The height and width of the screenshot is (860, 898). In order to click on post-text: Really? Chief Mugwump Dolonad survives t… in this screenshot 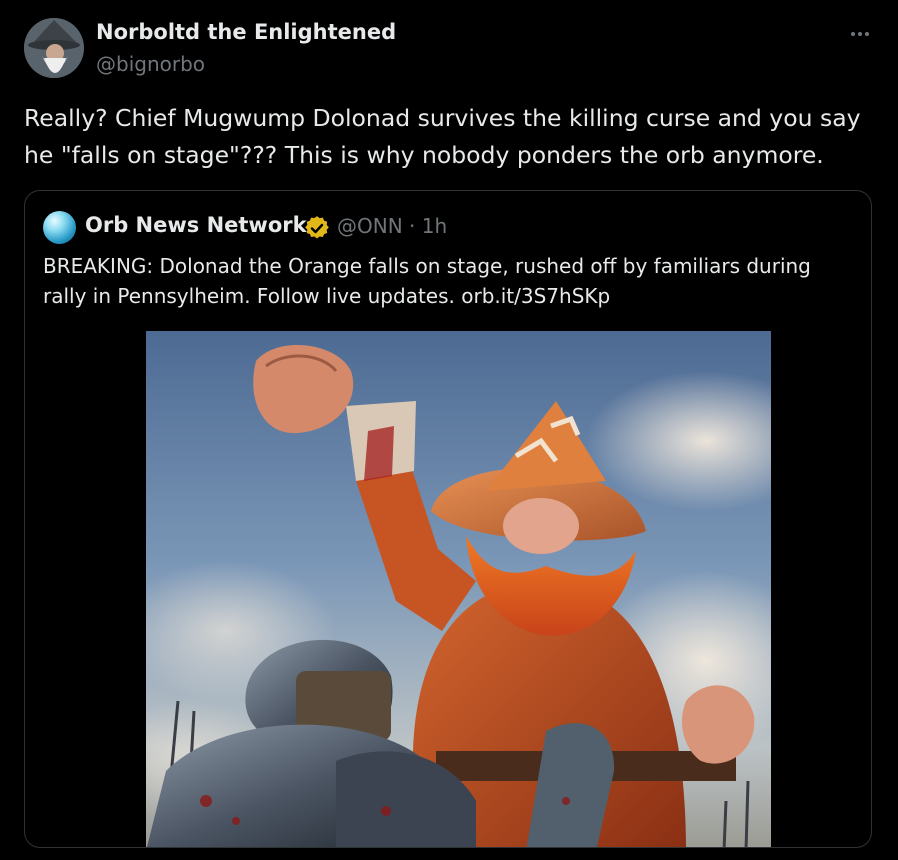, I will do `click(442, 136)`.